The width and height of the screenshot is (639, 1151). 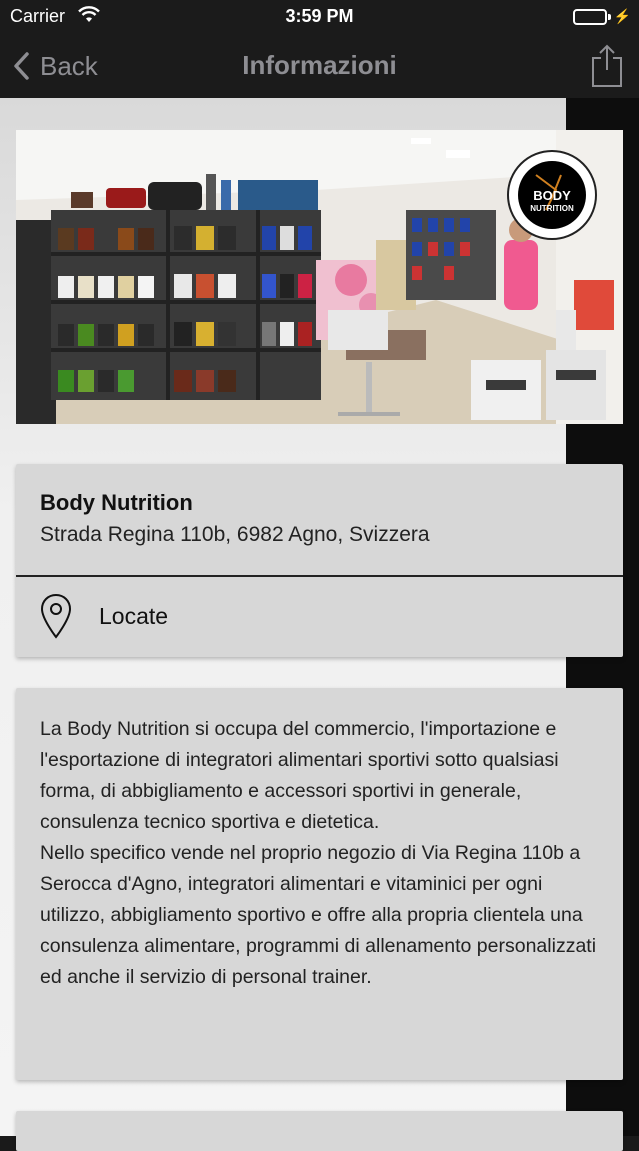 I want to click on next-card, so click(x=319, y=1131).